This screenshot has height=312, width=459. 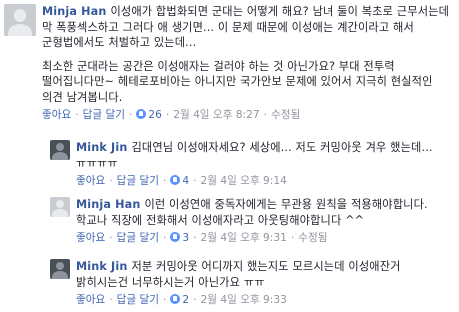 I want to click on like-count: 26, so click(x=154, y=115).